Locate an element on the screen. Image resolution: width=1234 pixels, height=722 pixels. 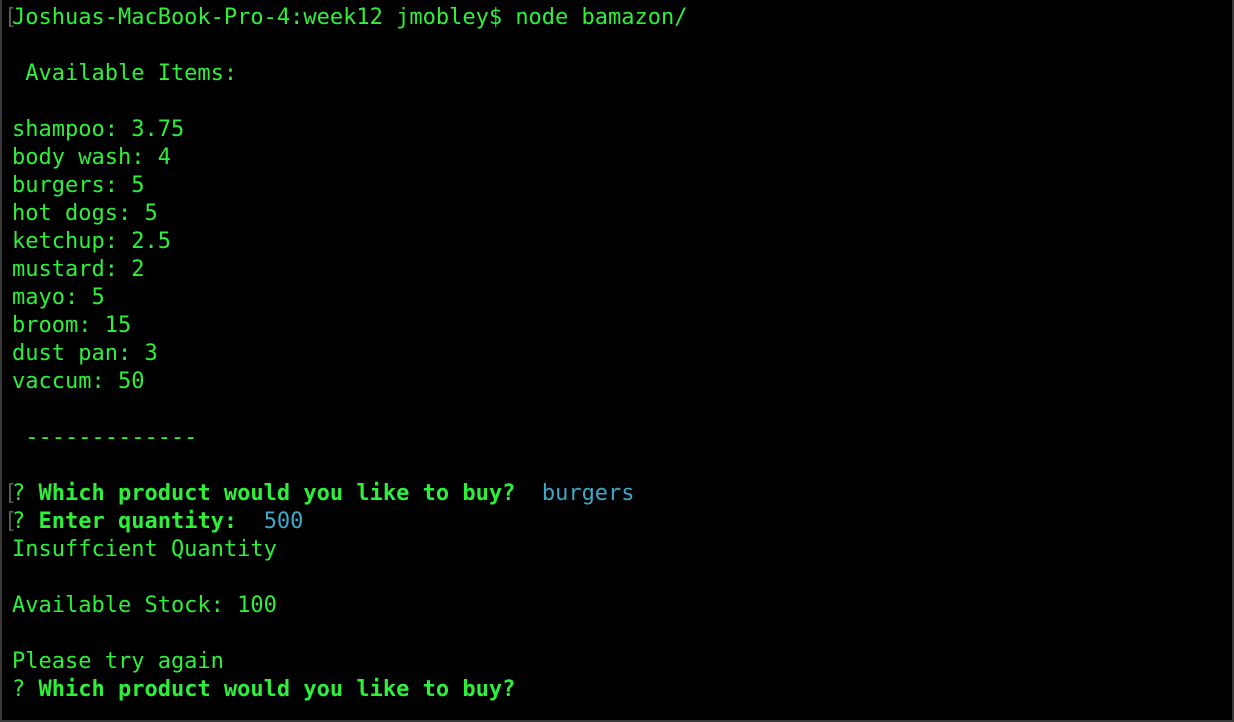
list-item: ketchup: 2.5 is located at coordinates (91, 241).